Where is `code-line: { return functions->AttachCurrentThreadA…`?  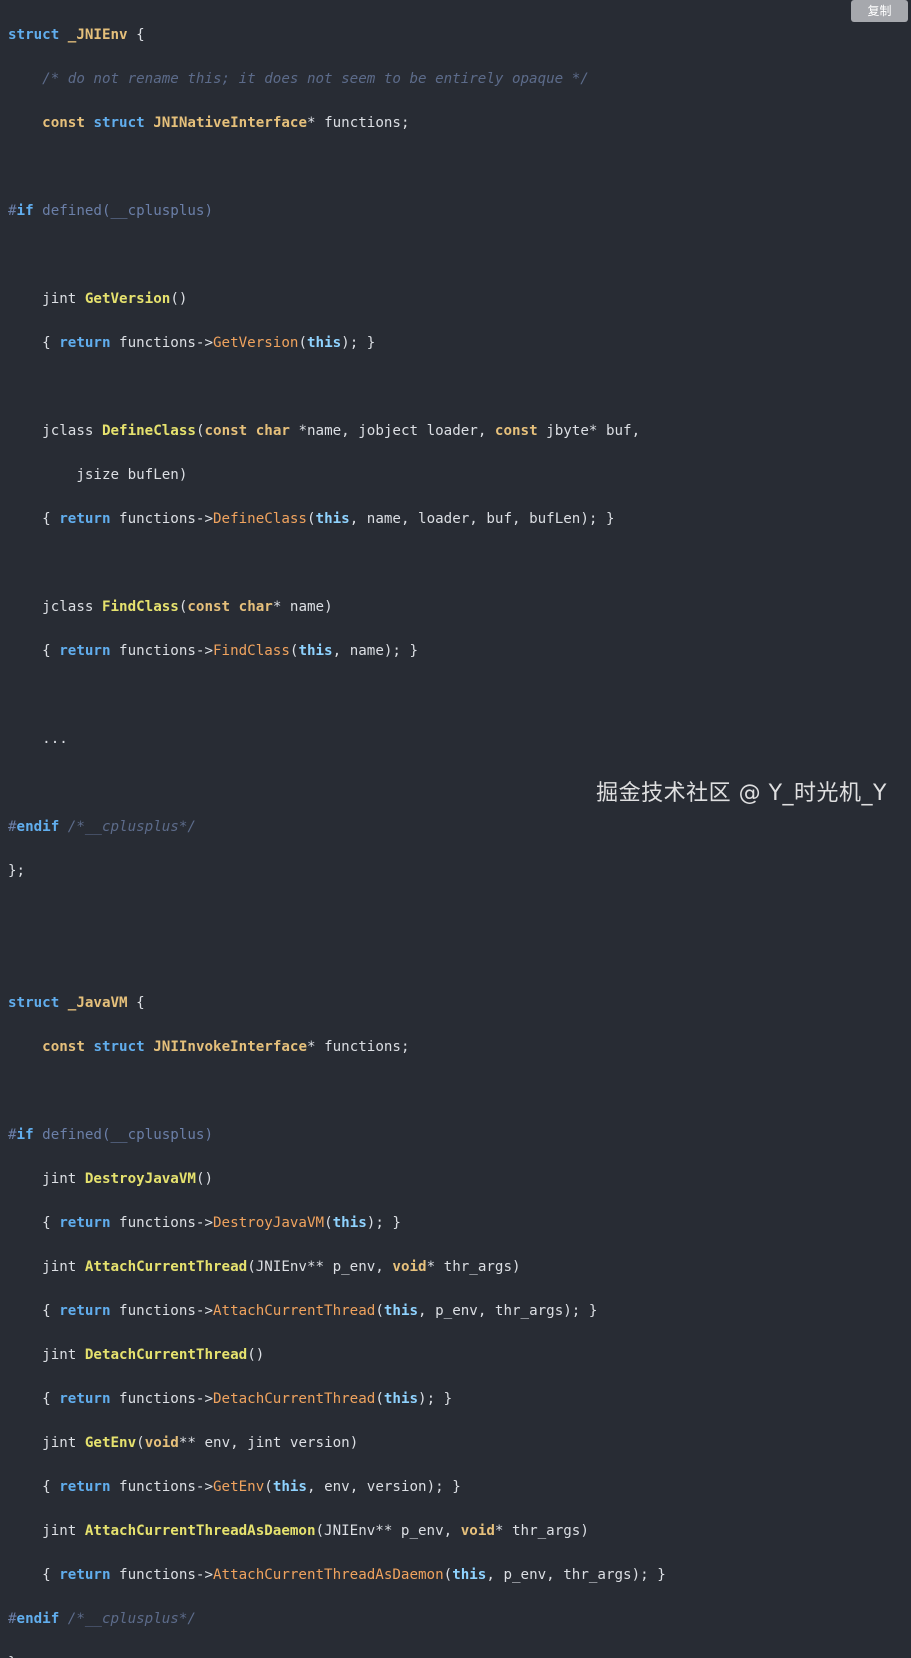 code-line: { return functions->AttachCurrentThreadA… is located at coordinates (459, 1575).